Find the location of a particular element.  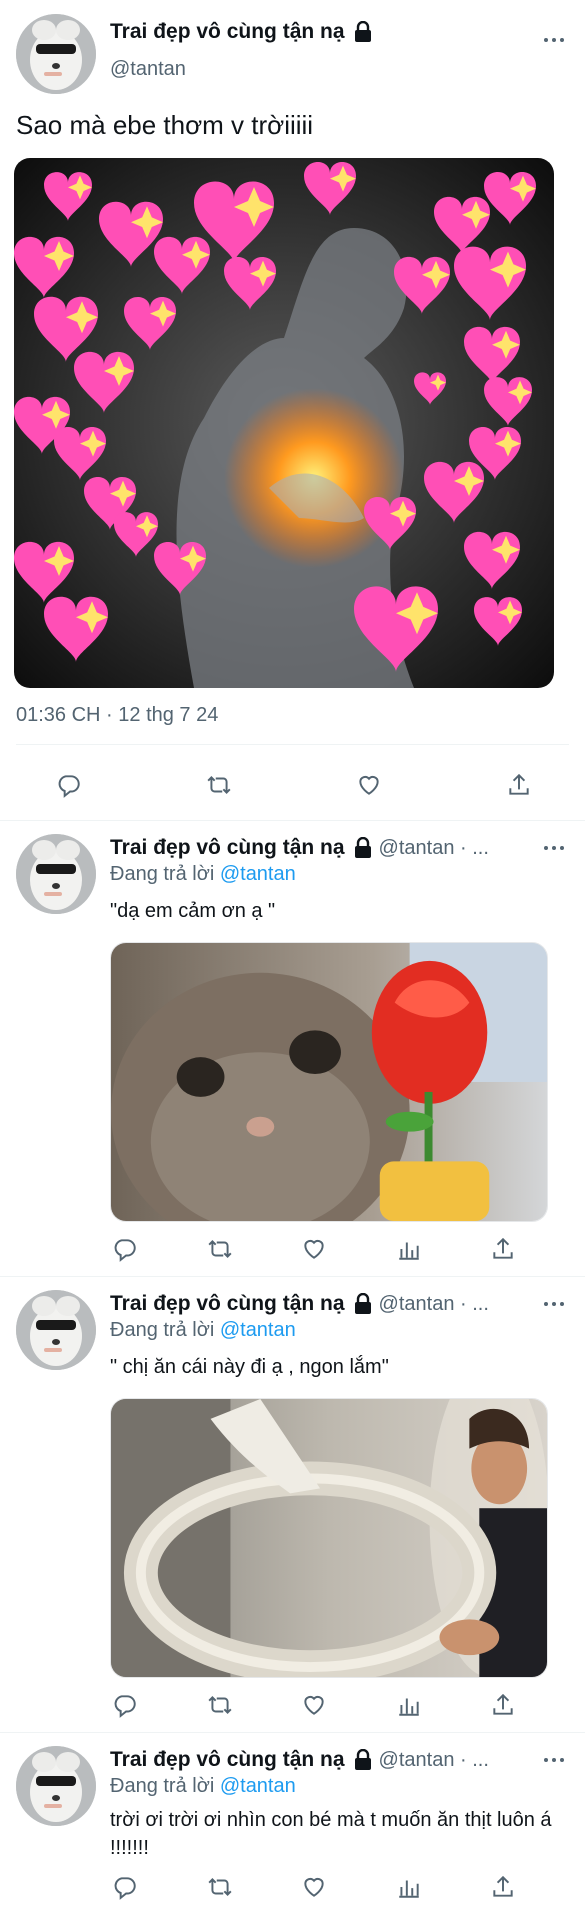

tweet-text: Sao mà ebe thơm v trờiiiii is located at coordinates (165, 125).